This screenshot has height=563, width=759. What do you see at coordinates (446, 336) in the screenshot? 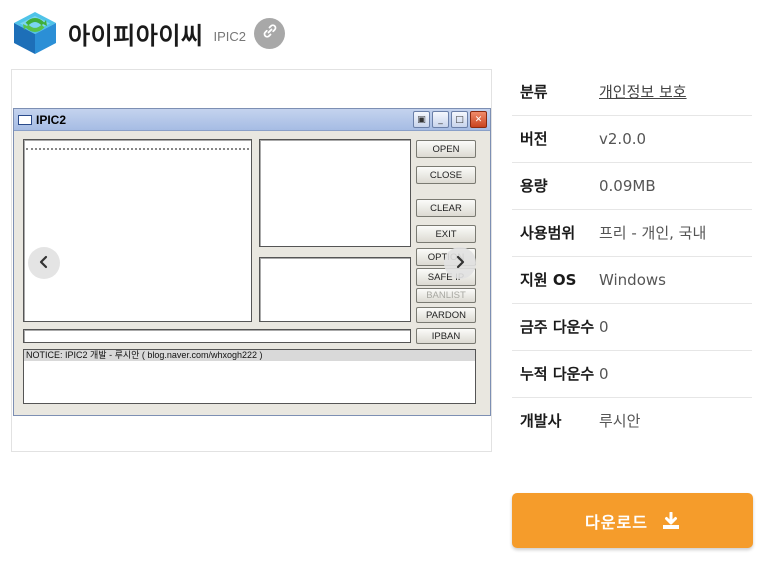
I see `ipban-button: IPBAN` at bounding box center [446, 336].